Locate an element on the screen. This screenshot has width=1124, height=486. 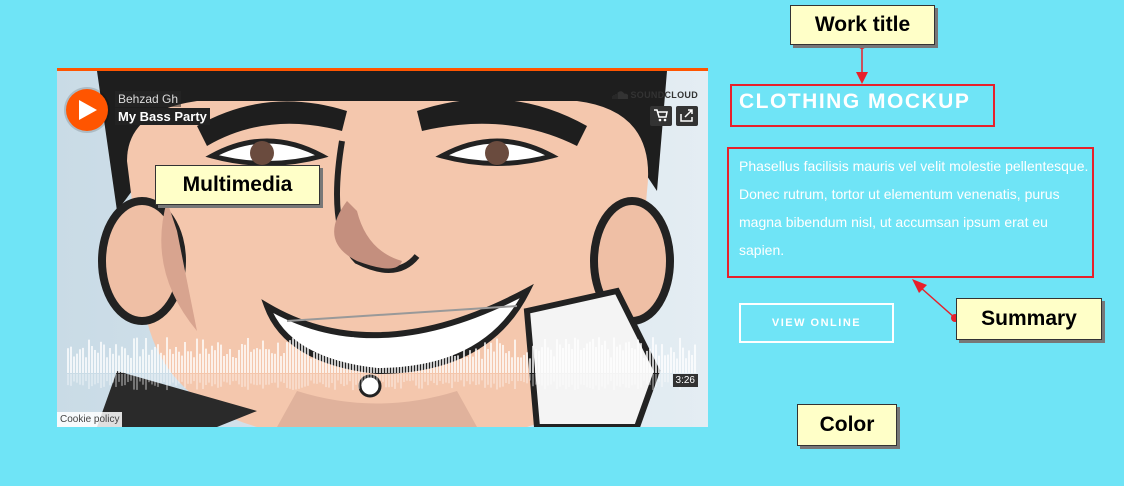
view-online-button: VIEW ONLINE is located at coordinates (816, 323).